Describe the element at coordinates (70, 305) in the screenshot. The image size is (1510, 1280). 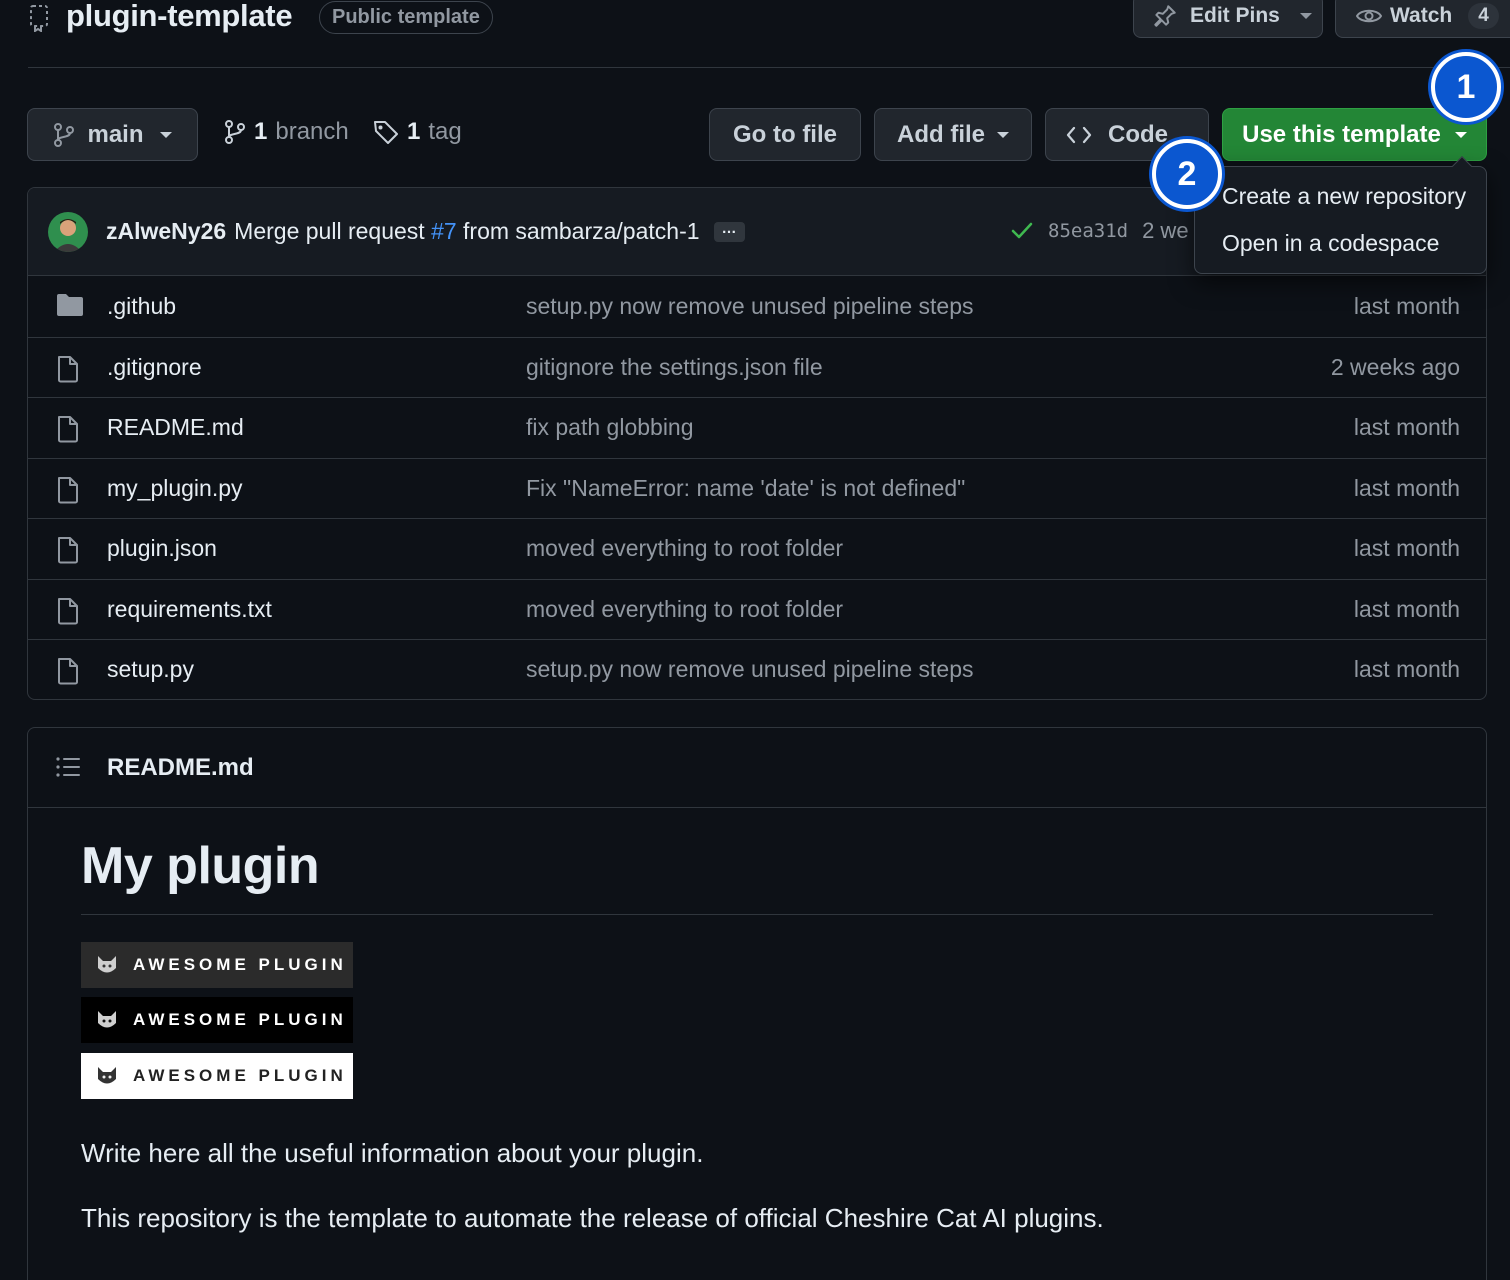
I see `folder-icon` at that location.